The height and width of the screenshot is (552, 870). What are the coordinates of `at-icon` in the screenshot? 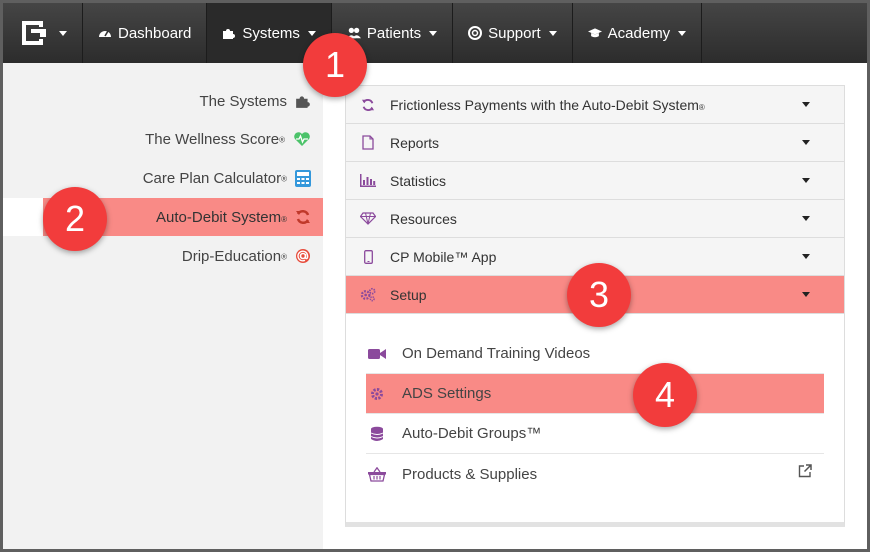 It's located at (303, 256).